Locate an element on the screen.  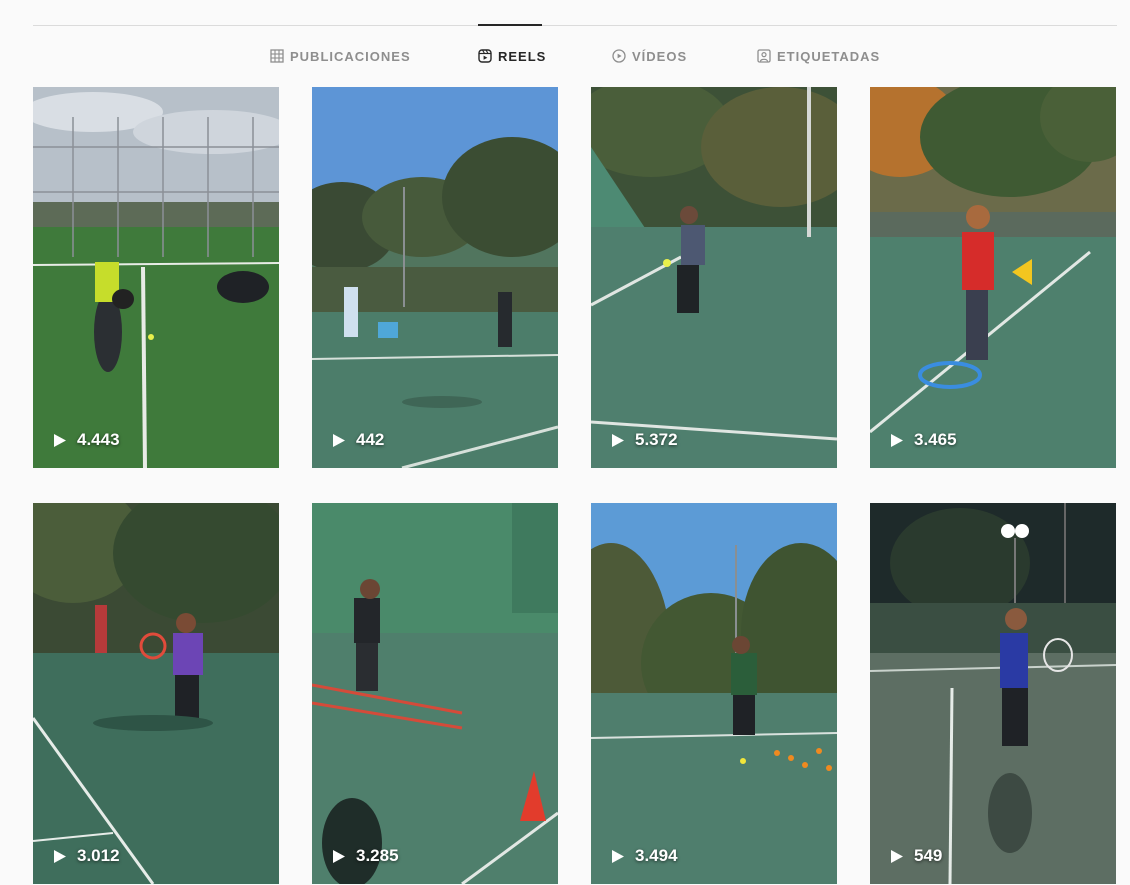
tab-label: PUBLICACIONES is located at coordinates (350, 56).